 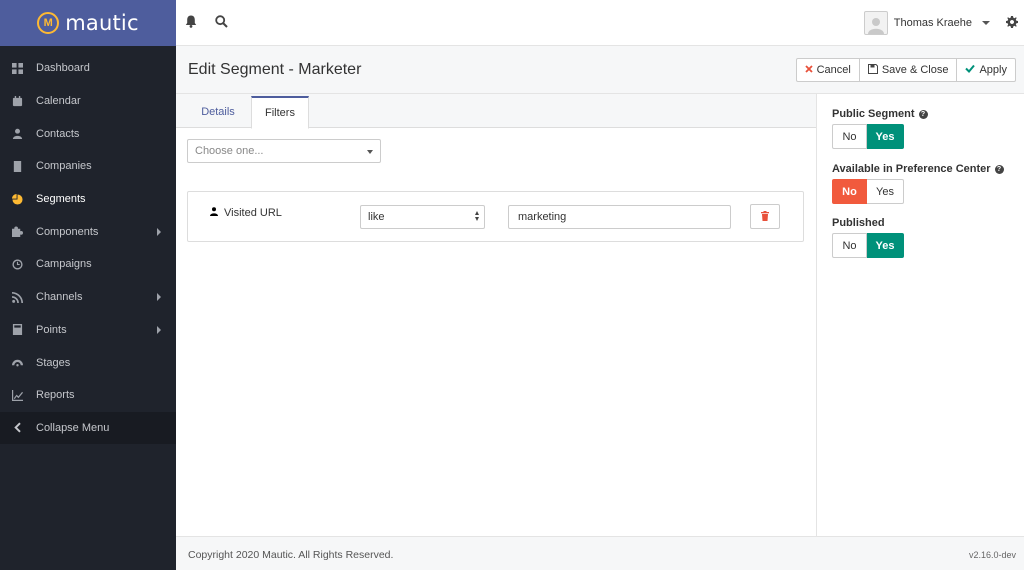 What do you see at coordinates (496, 111) in the screenshot?
I see `tab-bar: Details Filters` at bounding box center [496, 111].